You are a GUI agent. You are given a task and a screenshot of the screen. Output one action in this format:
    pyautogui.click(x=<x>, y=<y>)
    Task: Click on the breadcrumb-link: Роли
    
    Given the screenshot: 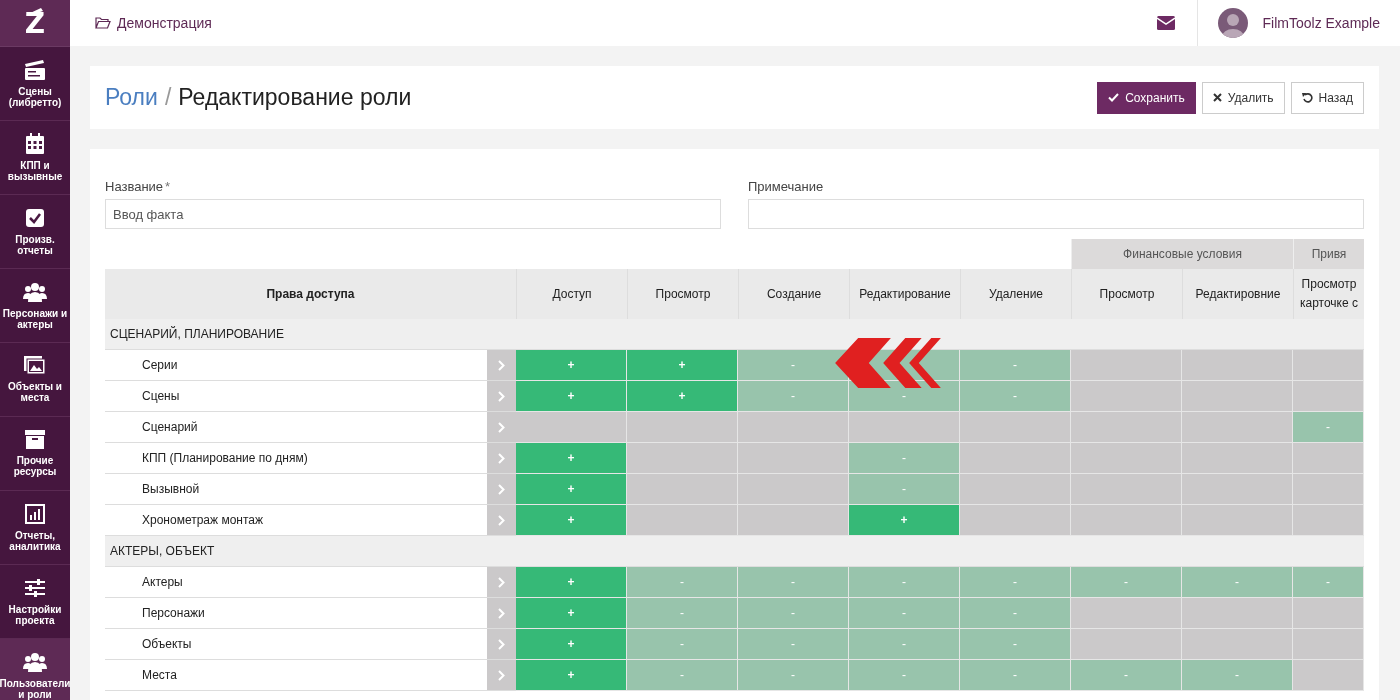 What is the action you would take?
    pyautogui.click(x=131, y=97)
    